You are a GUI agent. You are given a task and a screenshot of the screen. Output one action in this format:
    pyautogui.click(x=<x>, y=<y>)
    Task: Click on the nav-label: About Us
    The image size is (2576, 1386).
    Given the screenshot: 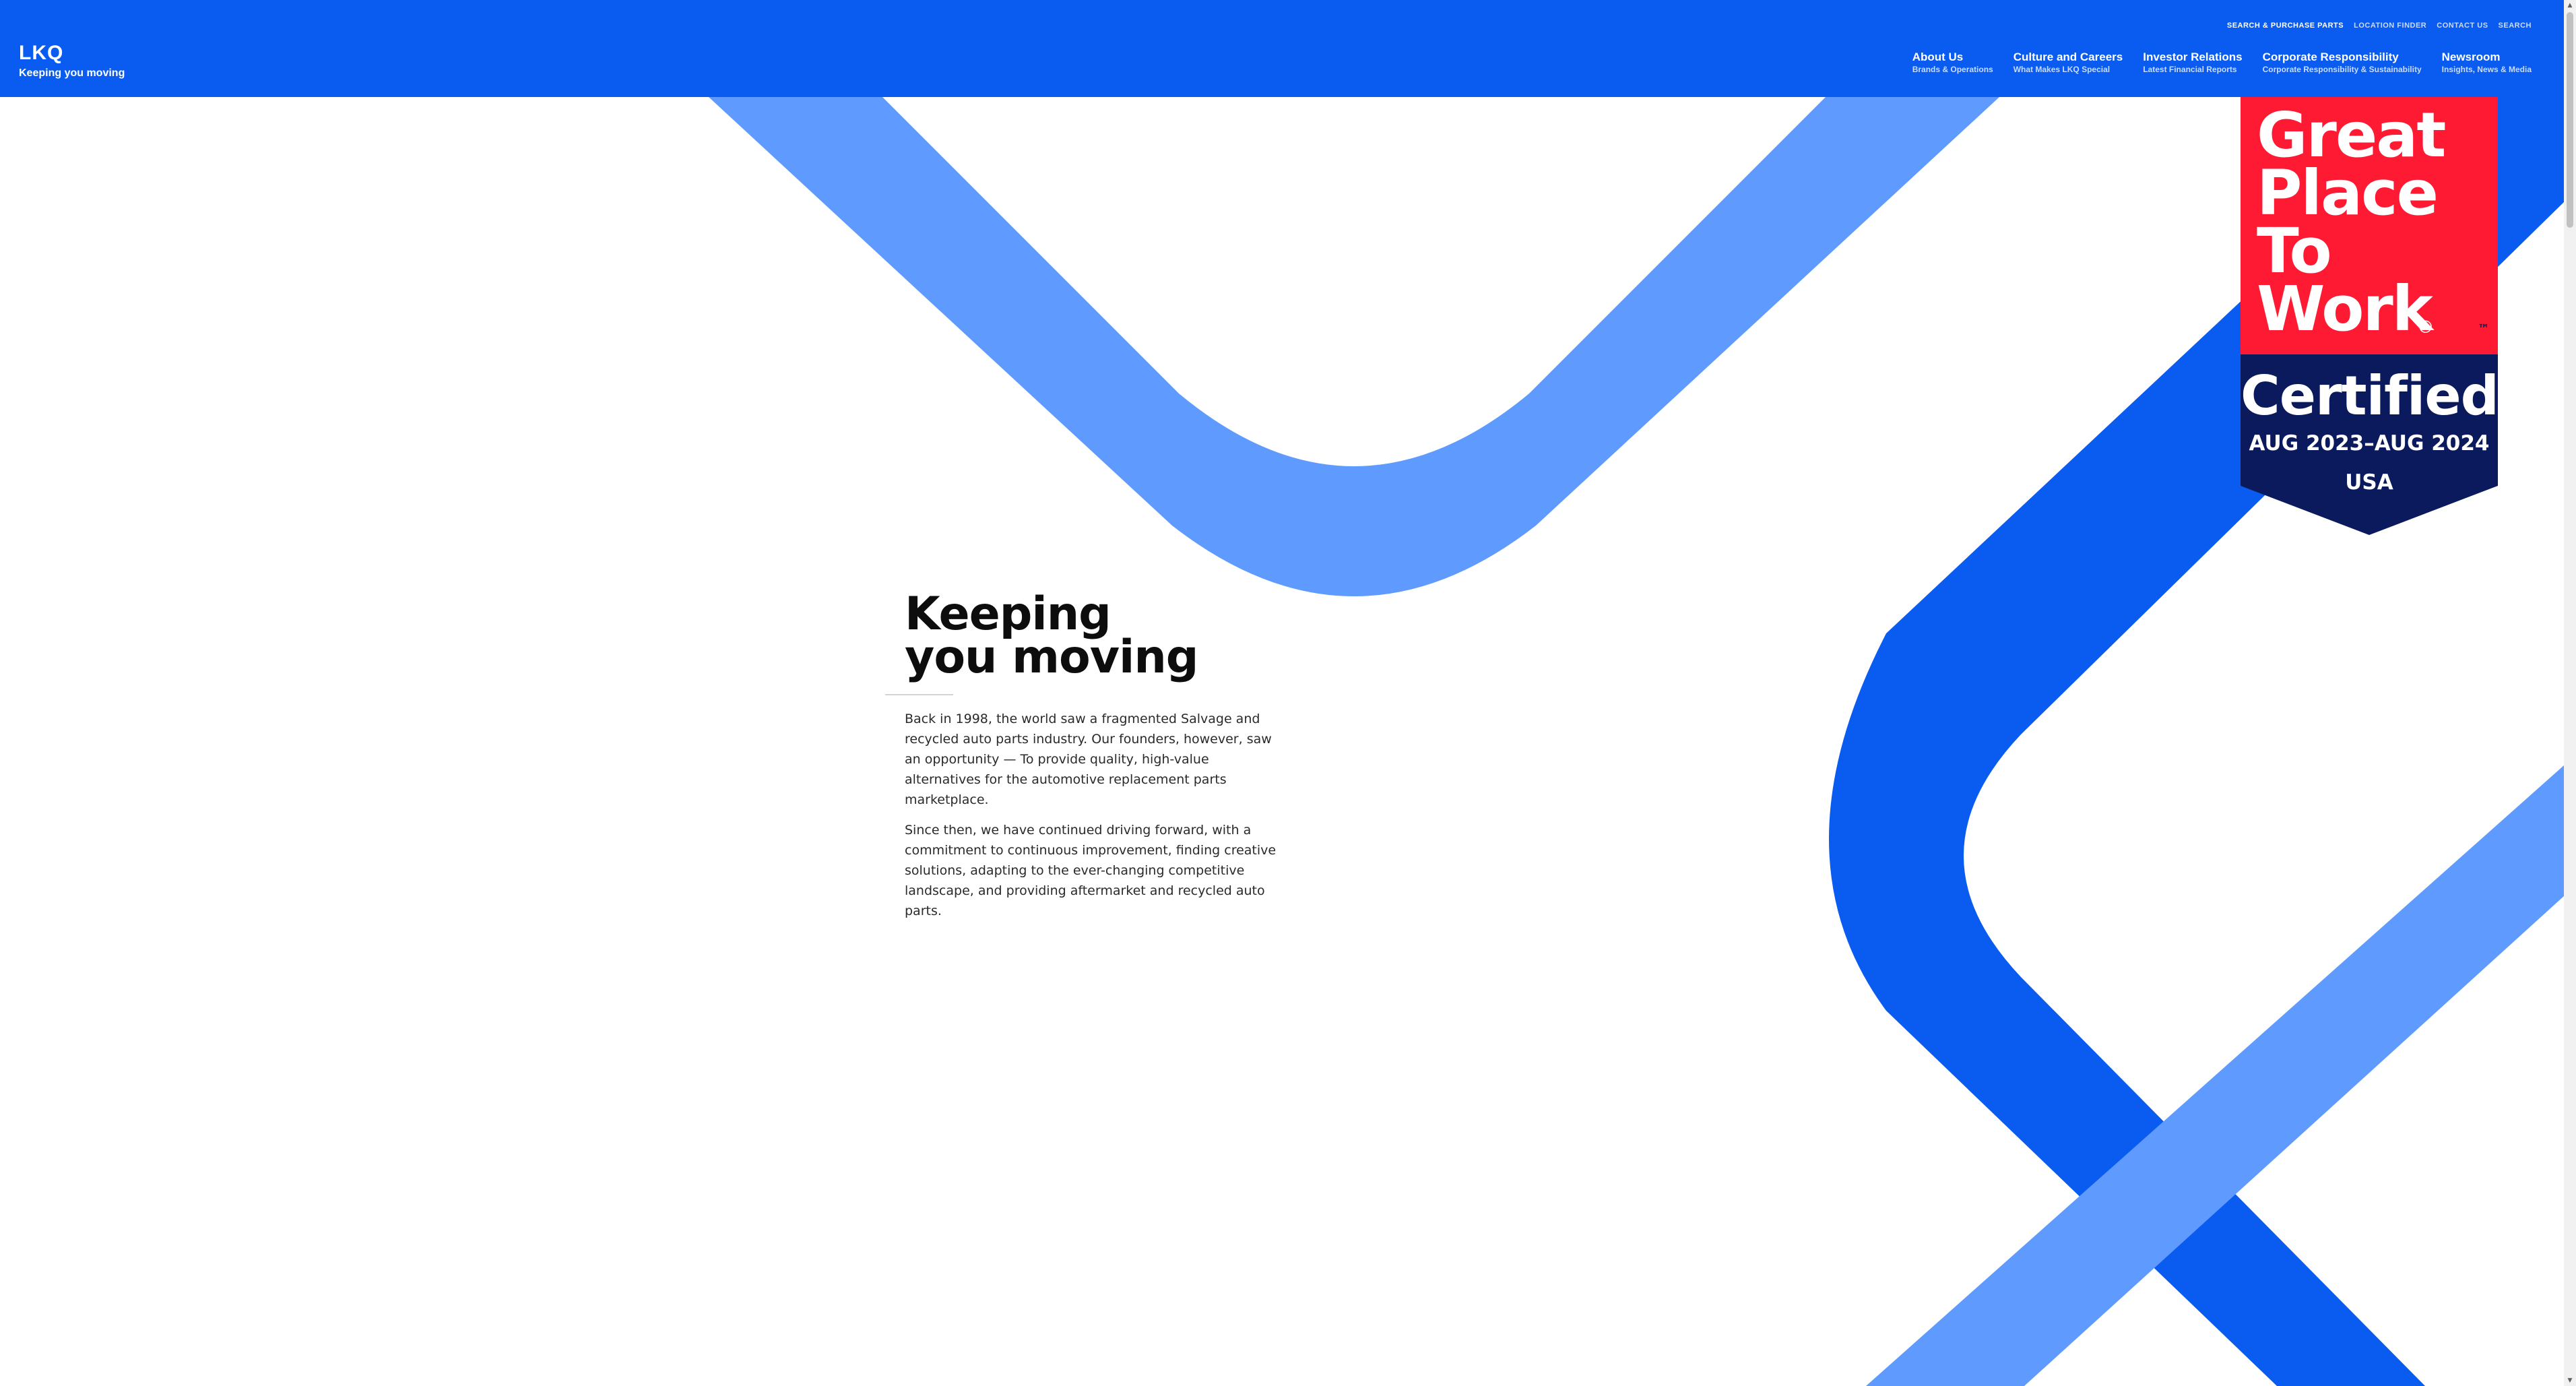 What is the action you would take?
    pyautogui.click(x=1938, y=57)
    